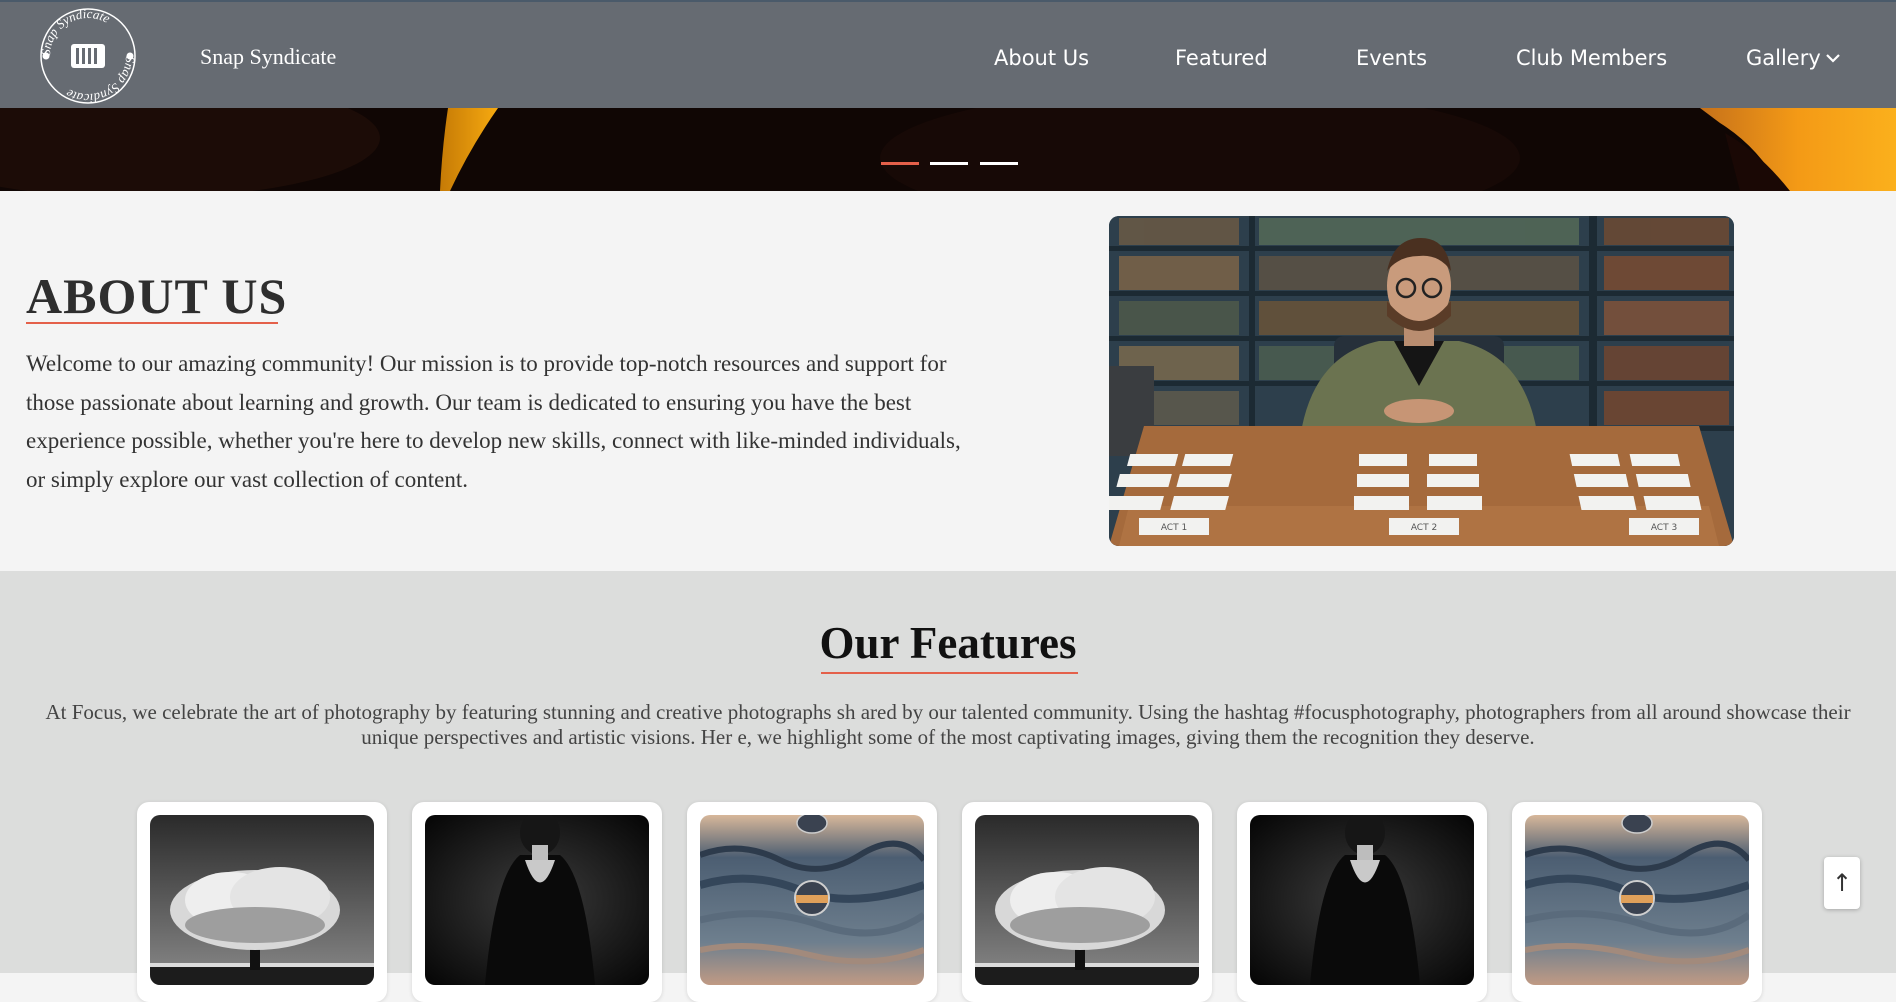  I want to click on features-title: Our Features, so click(948, 643).